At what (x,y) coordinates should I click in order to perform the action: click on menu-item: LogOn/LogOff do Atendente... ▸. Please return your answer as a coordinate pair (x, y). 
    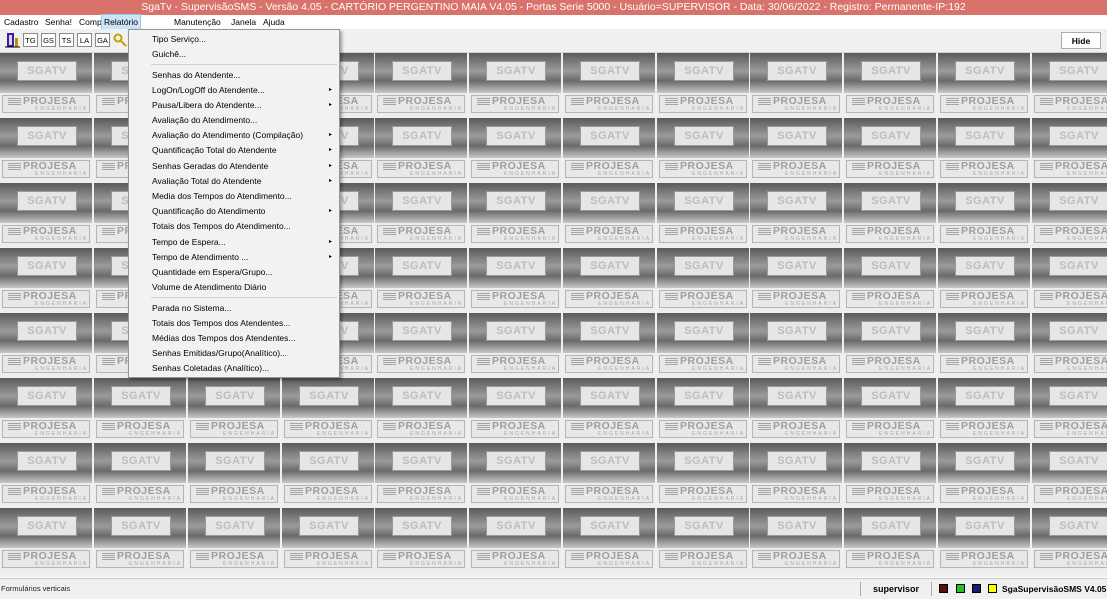
    Looking at the image, I should click on (234, 90).